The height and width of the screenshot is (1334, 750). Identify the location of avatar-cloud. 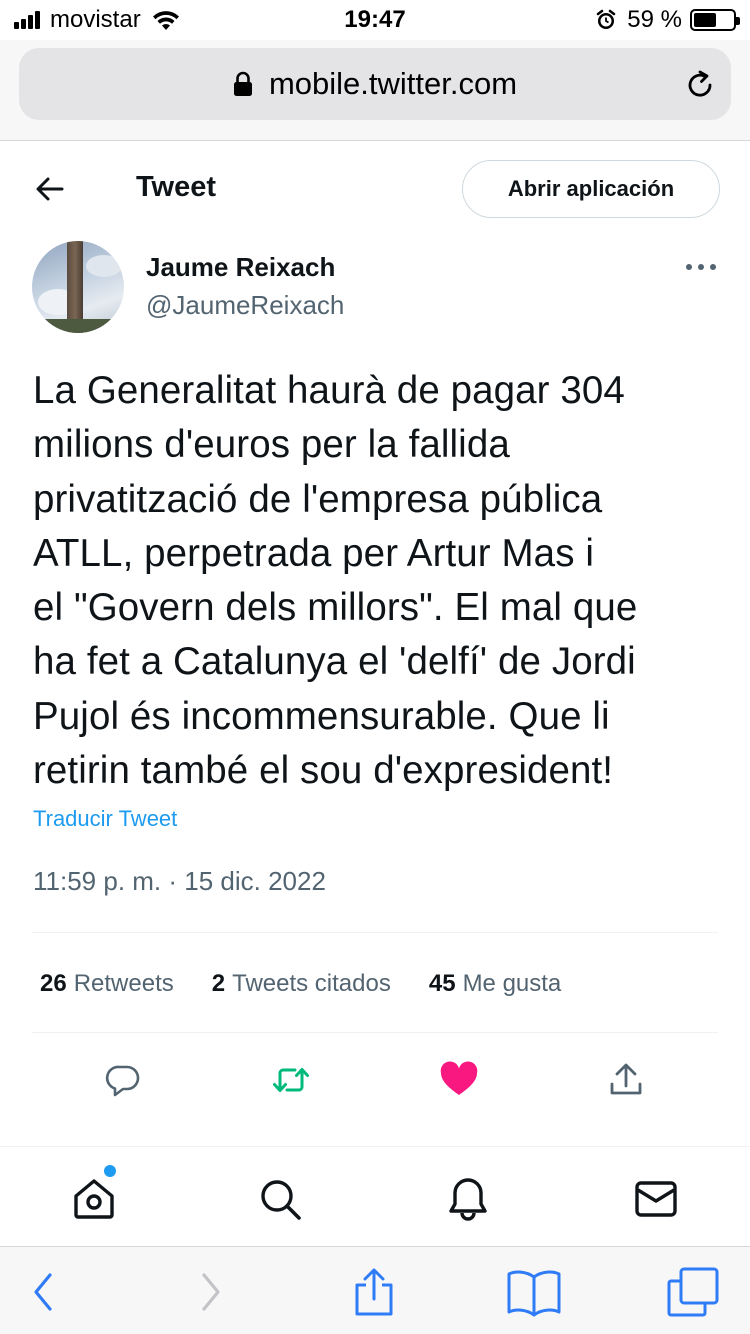
(104, 266).